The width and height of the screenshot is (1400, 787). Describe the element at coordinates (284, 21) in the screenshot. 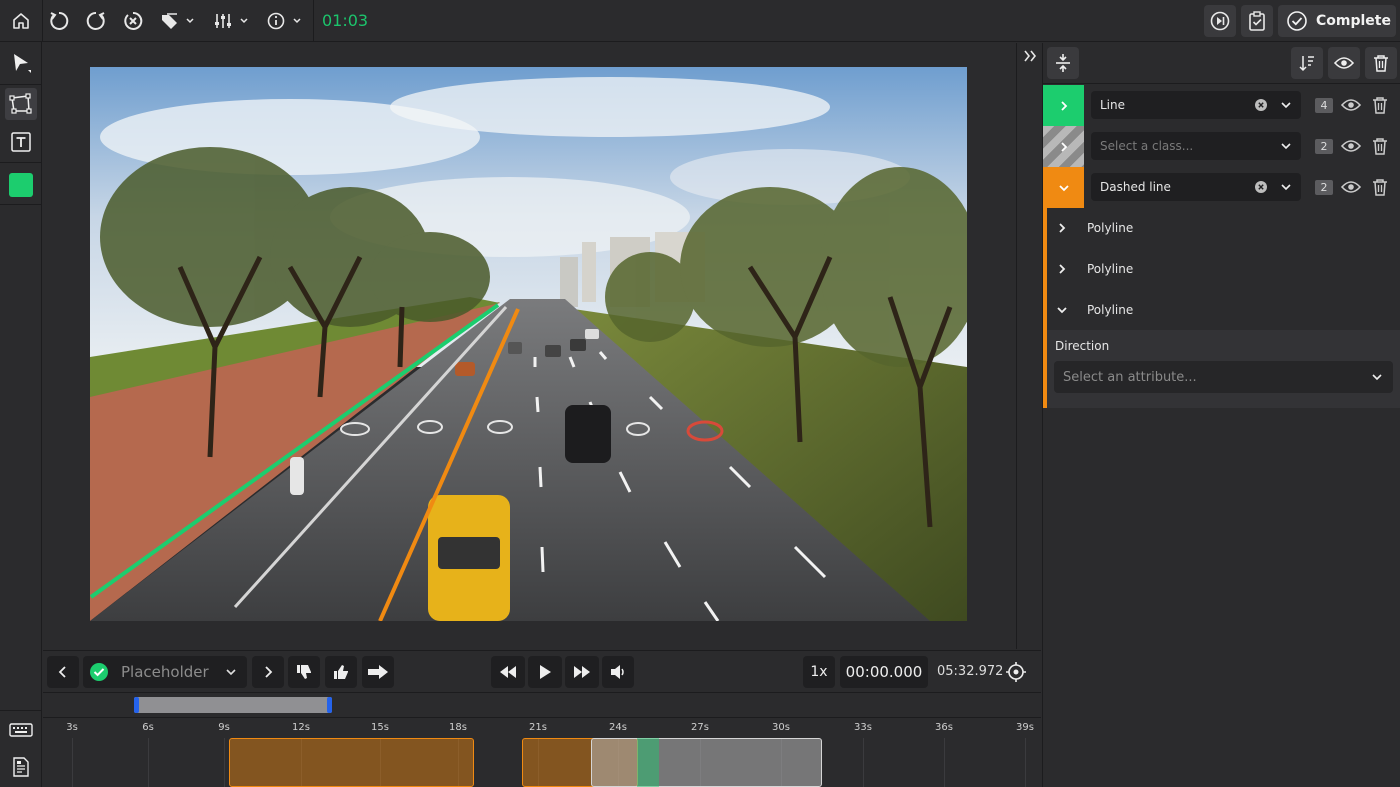

I see `info-icon` at that location.